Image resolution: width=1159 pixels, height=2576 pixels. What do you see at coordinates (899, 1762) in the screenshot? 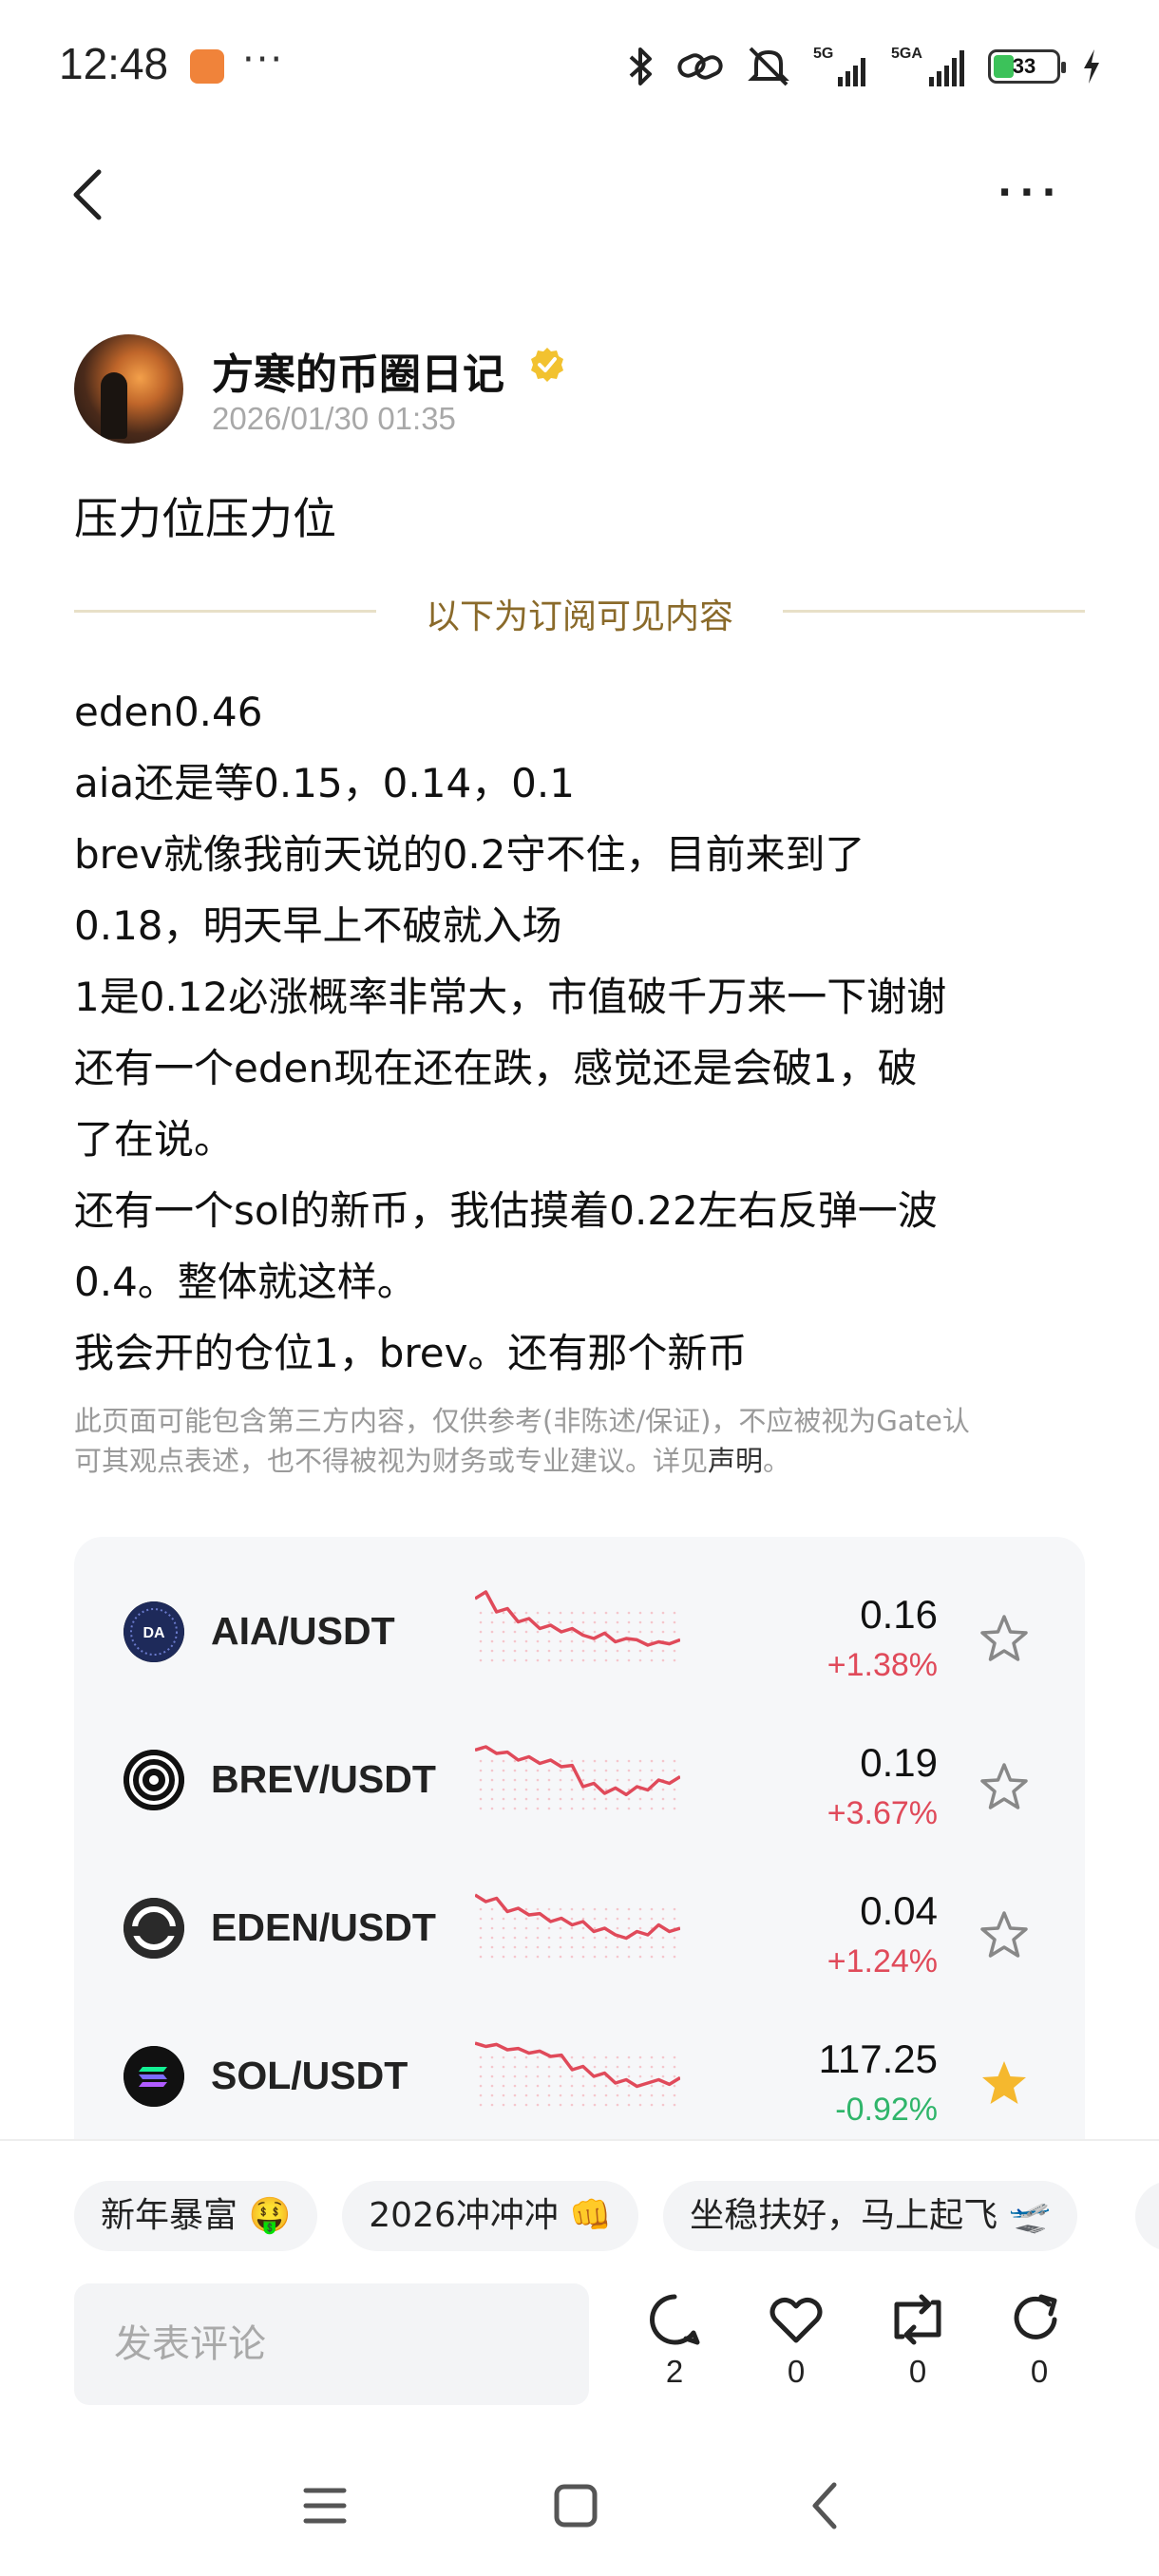
I see `pair-price: 0.19` at bounding box center [899, 1762].